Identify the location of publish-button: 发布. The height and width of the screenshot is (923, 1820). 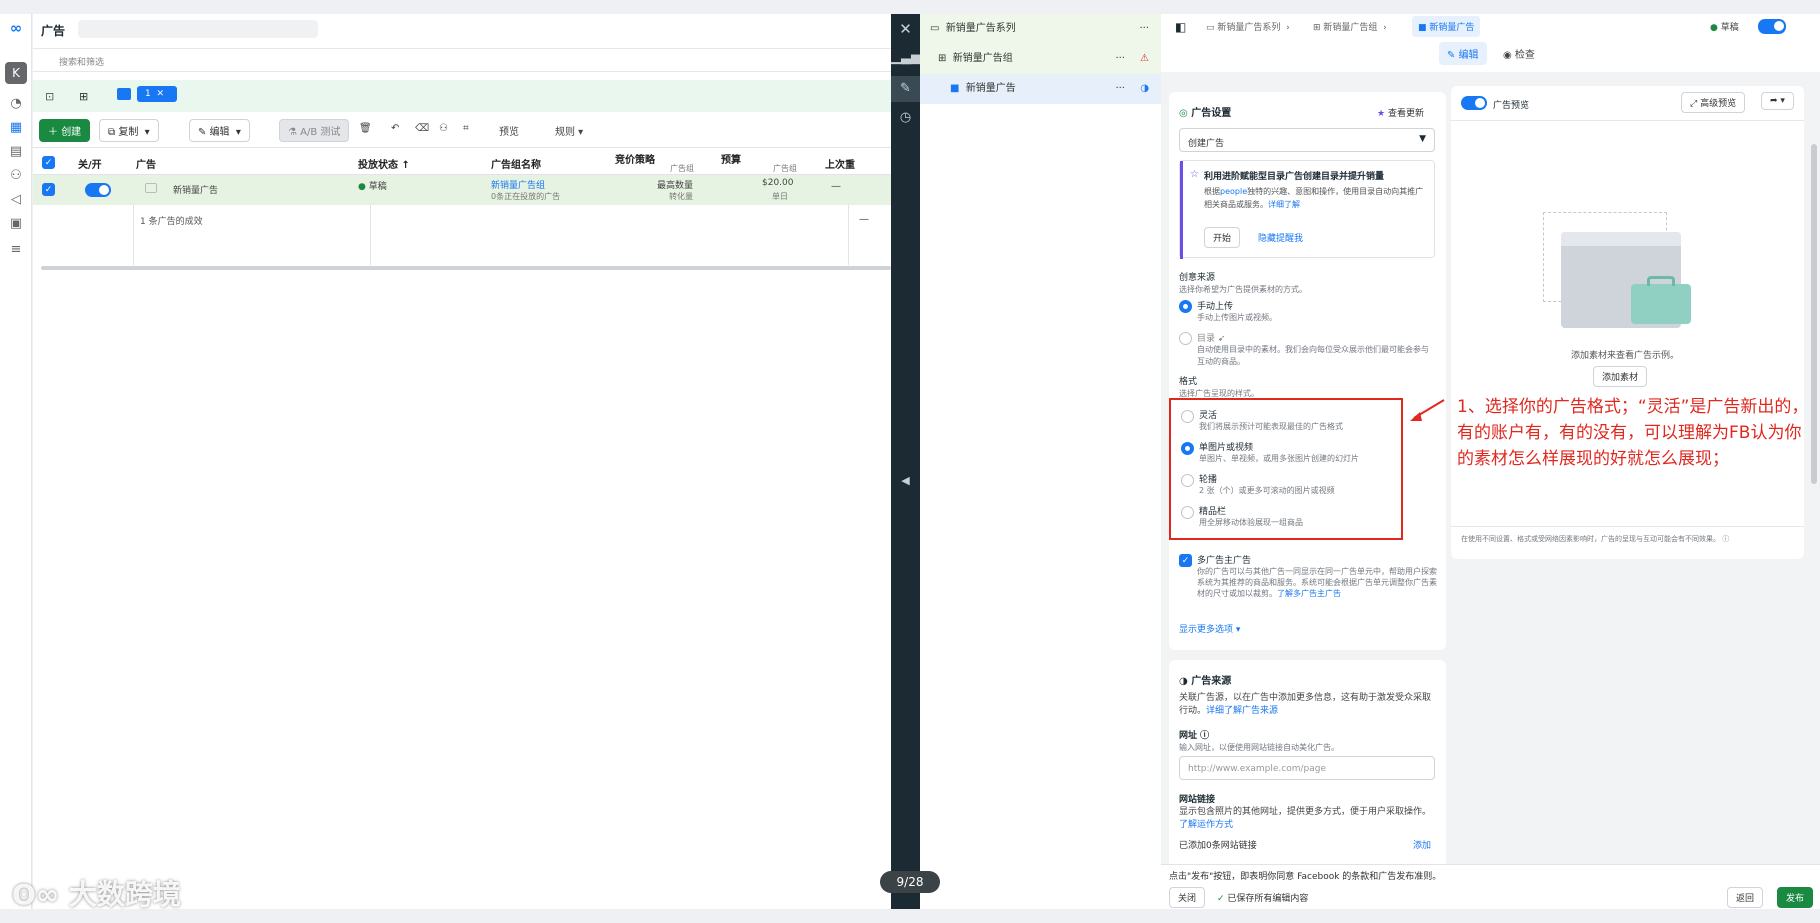
(1795, 897).